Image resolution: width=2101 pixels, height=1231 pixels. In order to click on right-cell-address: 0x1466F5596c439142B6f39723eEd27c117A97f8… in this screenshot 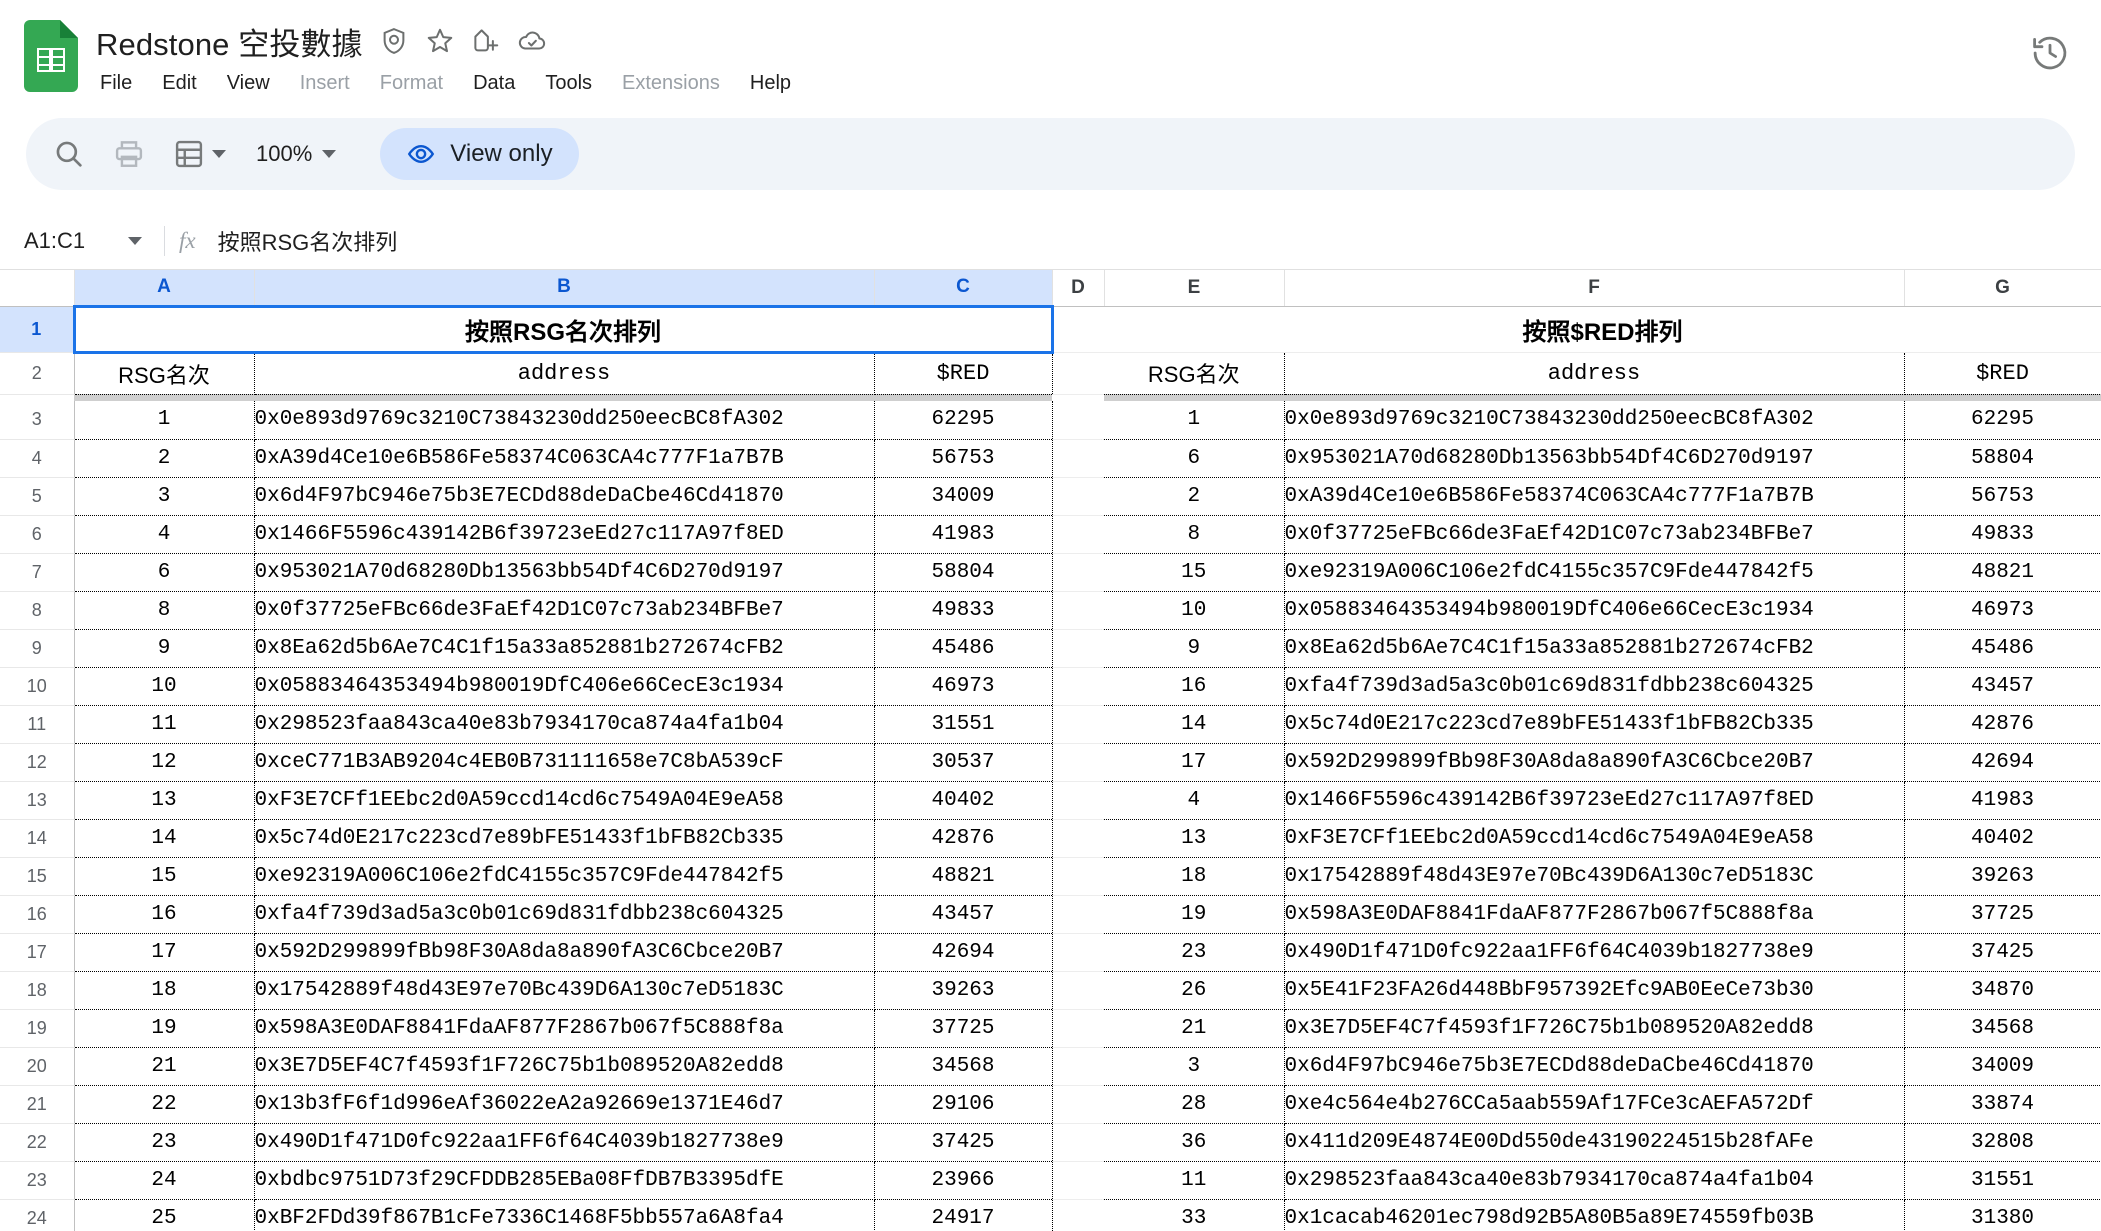, I will do `click(1594, 800)`.